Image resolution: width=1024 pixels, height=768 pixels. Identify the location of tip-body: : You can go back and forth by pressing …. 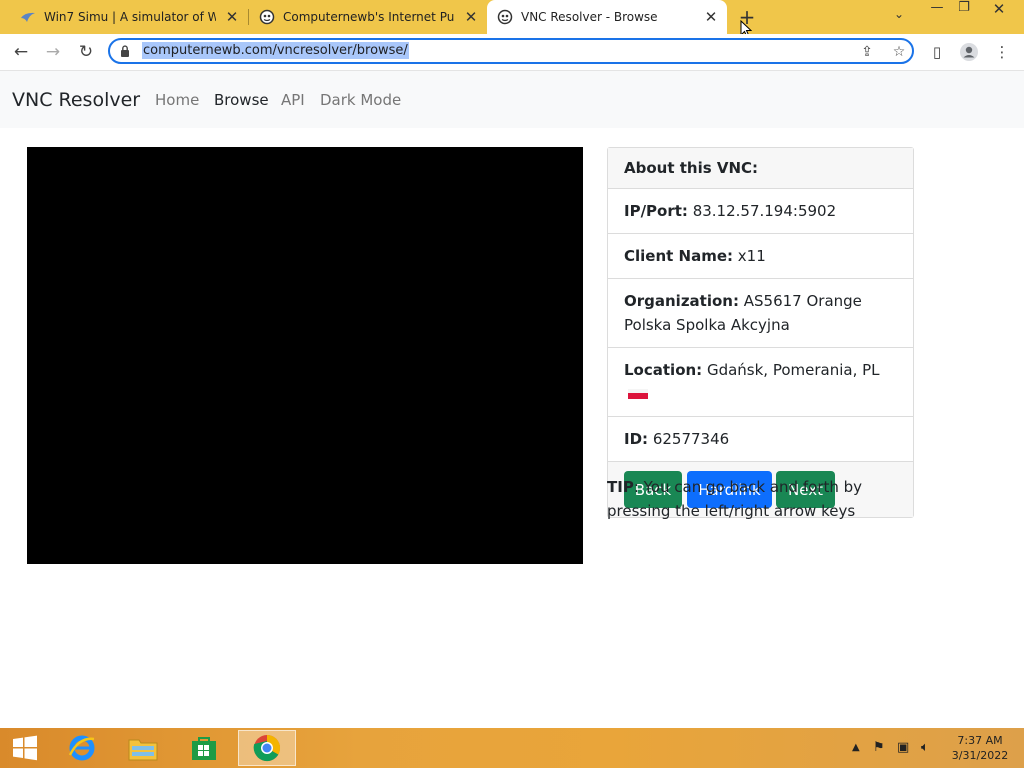
(735, 499).